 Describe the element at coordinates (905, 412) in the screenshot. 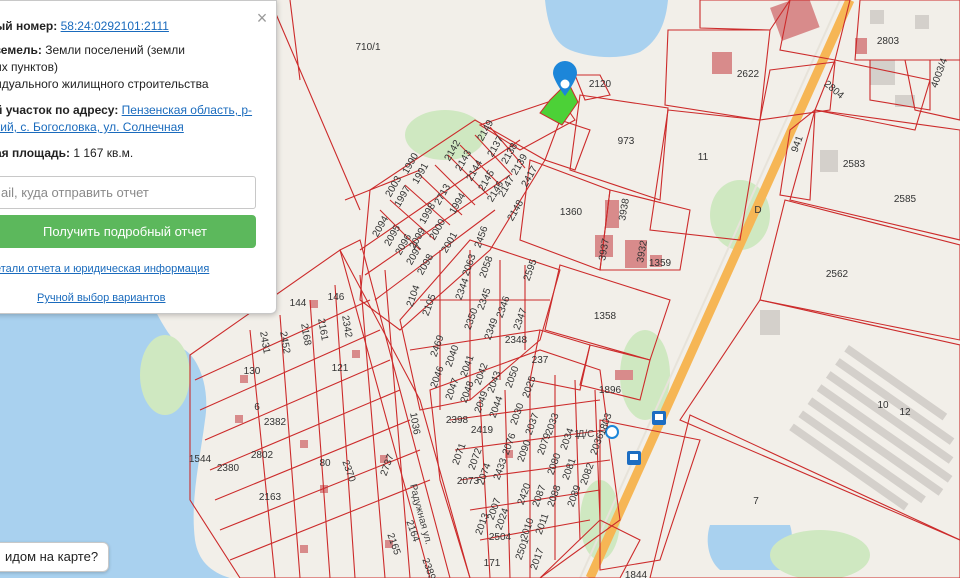

I see `parcel-number-label: 12` at that location.